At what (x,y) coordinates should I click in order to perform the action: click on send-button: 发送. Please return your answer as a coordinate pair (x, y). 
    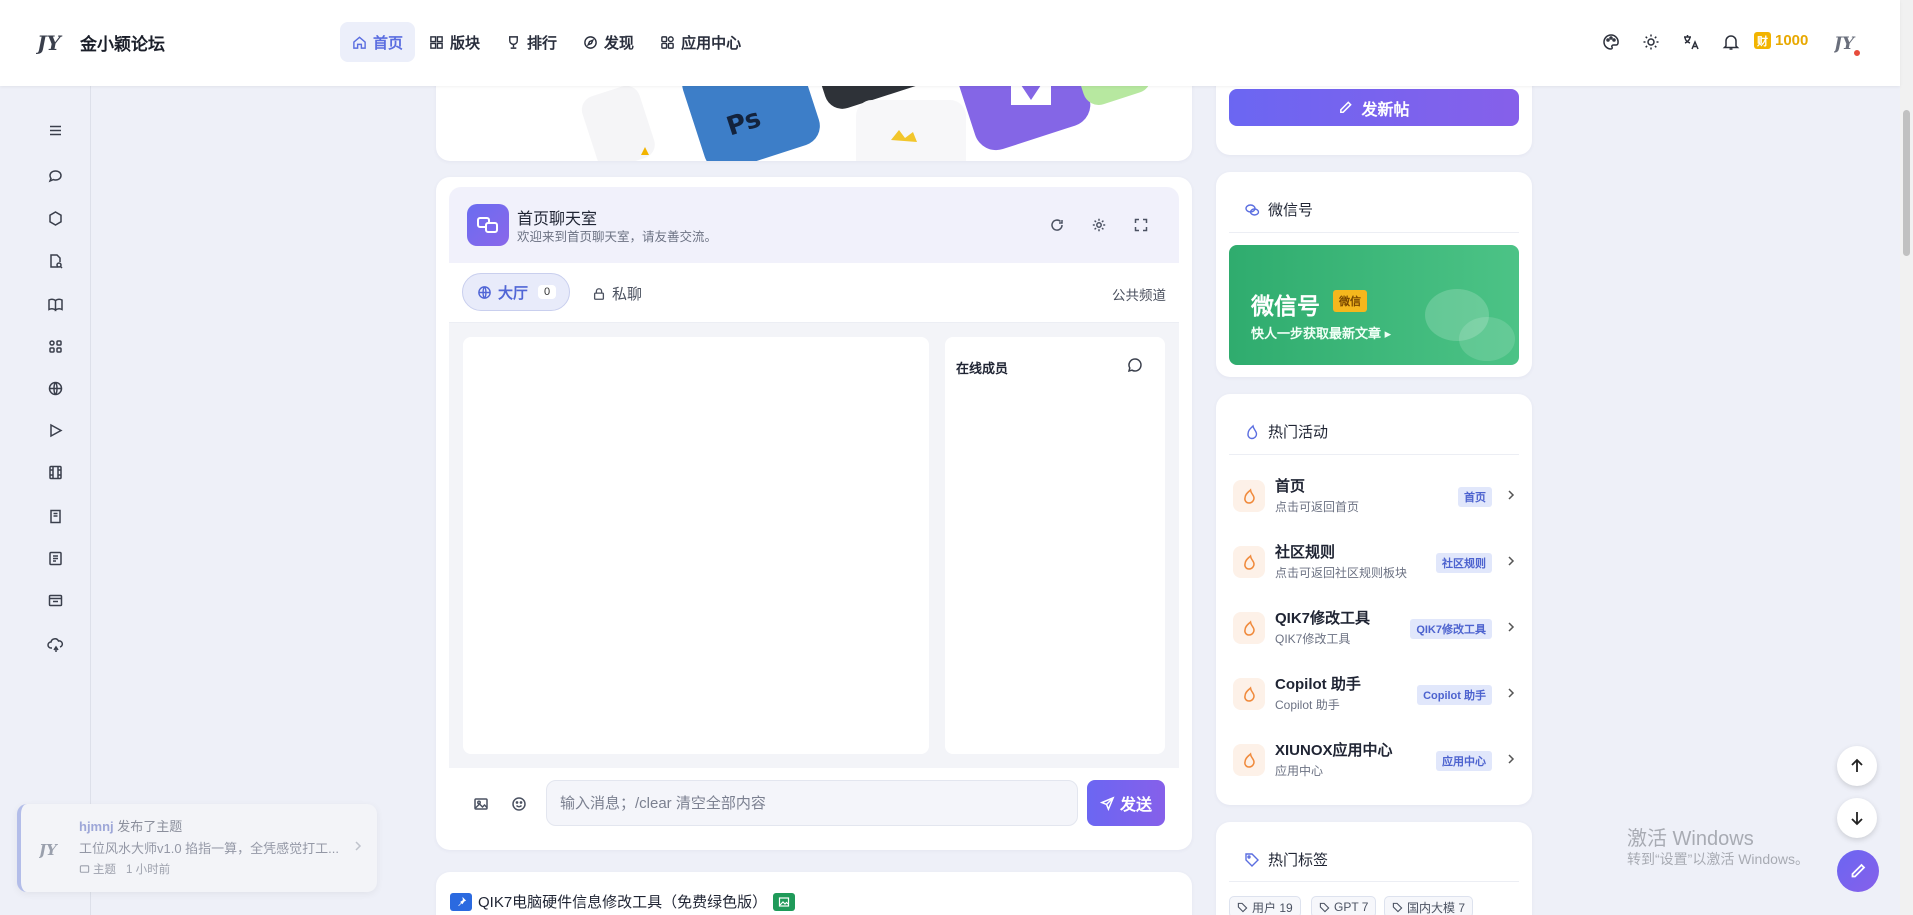
    Looking at the image, I should click on (1126, 803).